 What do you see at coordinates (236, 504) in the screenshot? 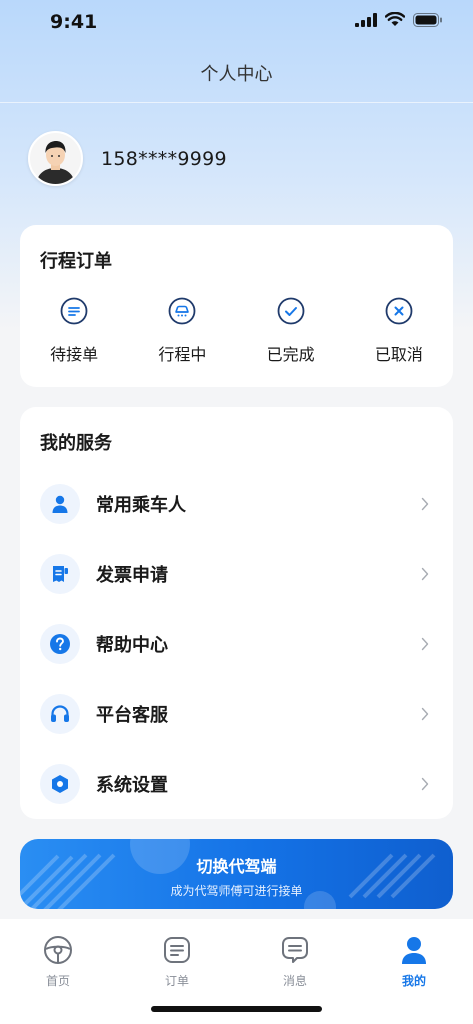
I see `service-item-passengers: 常用乘车人` at bounding box center [236, 504].